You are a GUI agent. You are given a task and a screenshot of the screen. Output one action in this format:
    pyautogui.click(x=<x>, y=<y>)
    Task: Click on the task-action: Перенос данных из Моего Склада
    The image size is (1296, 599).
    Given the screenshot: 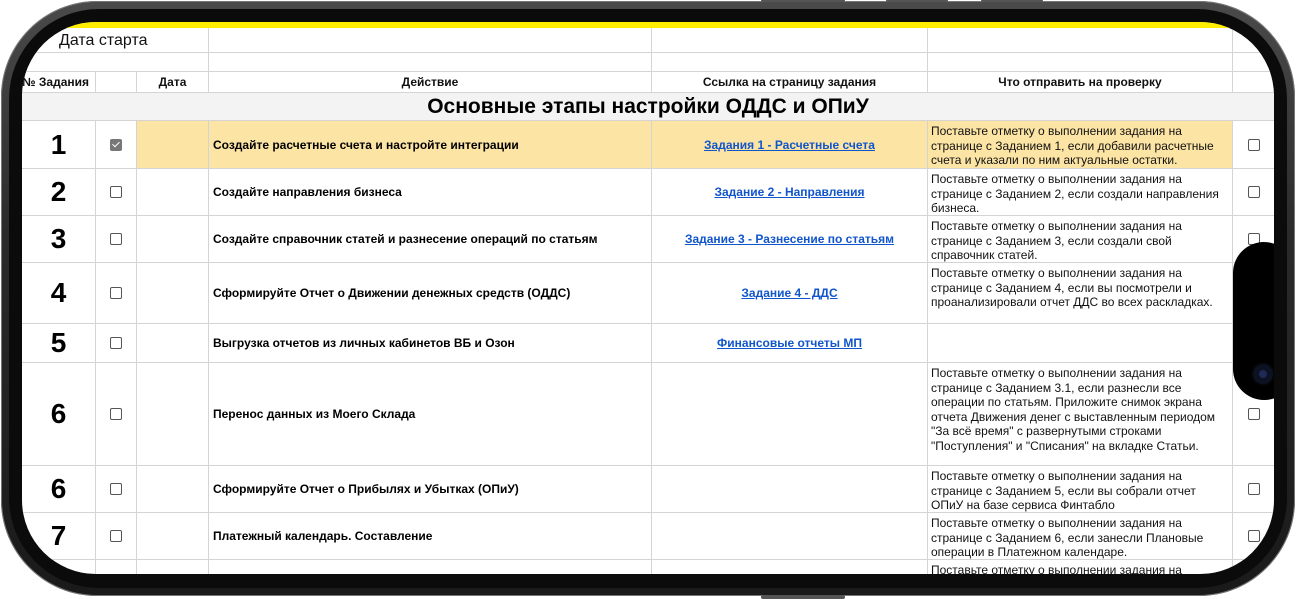 What is the action you would take?
    pyautogui.click(x=430, y=414)
    